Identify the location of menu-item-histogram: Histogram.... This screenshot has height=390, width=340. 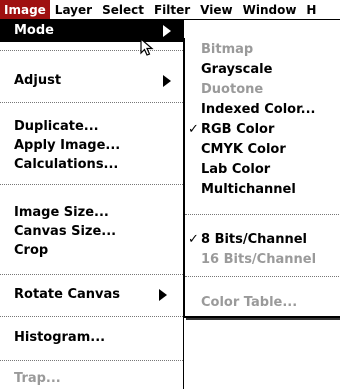
(91, 338).